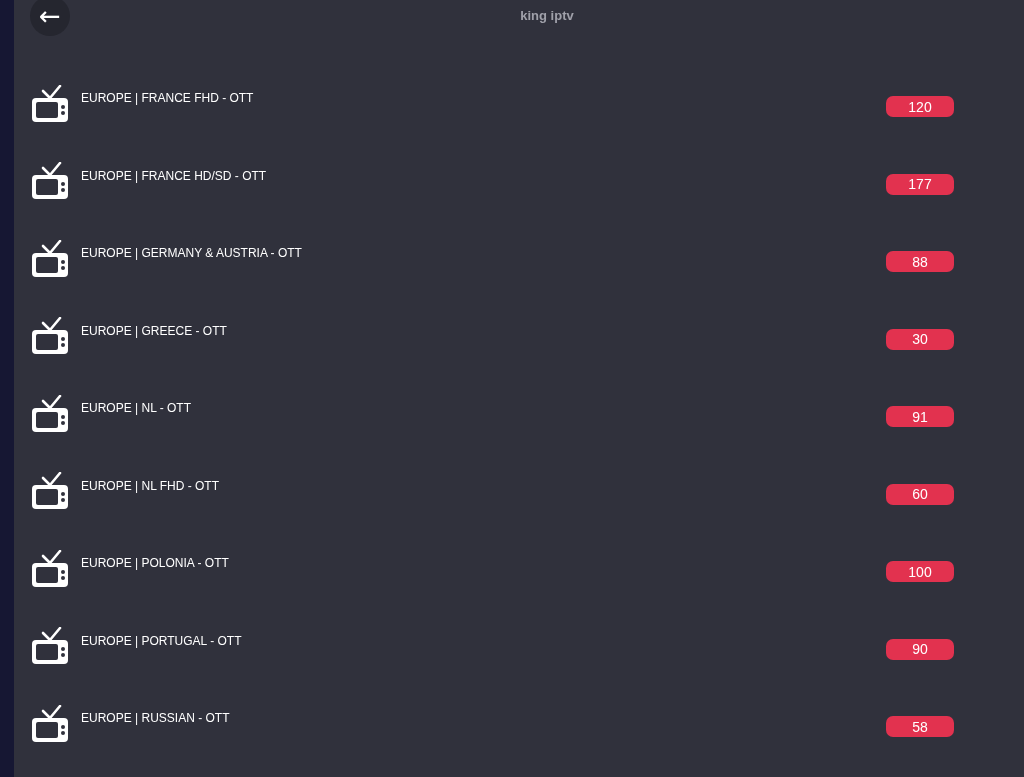  I want to click on category-name: EUROPE | NL FHD - OTT, so click(483, 485).